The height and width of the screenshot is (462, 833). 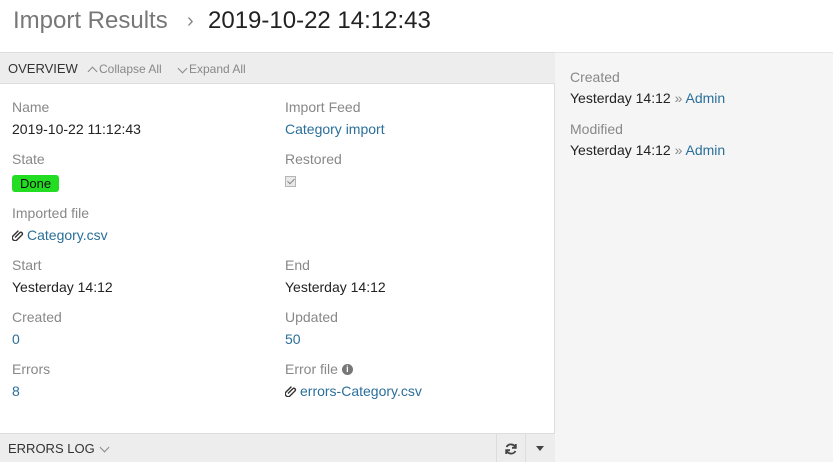 I want to click on field-start: Start Yesterday 14:12, so click(x=62, y=276).